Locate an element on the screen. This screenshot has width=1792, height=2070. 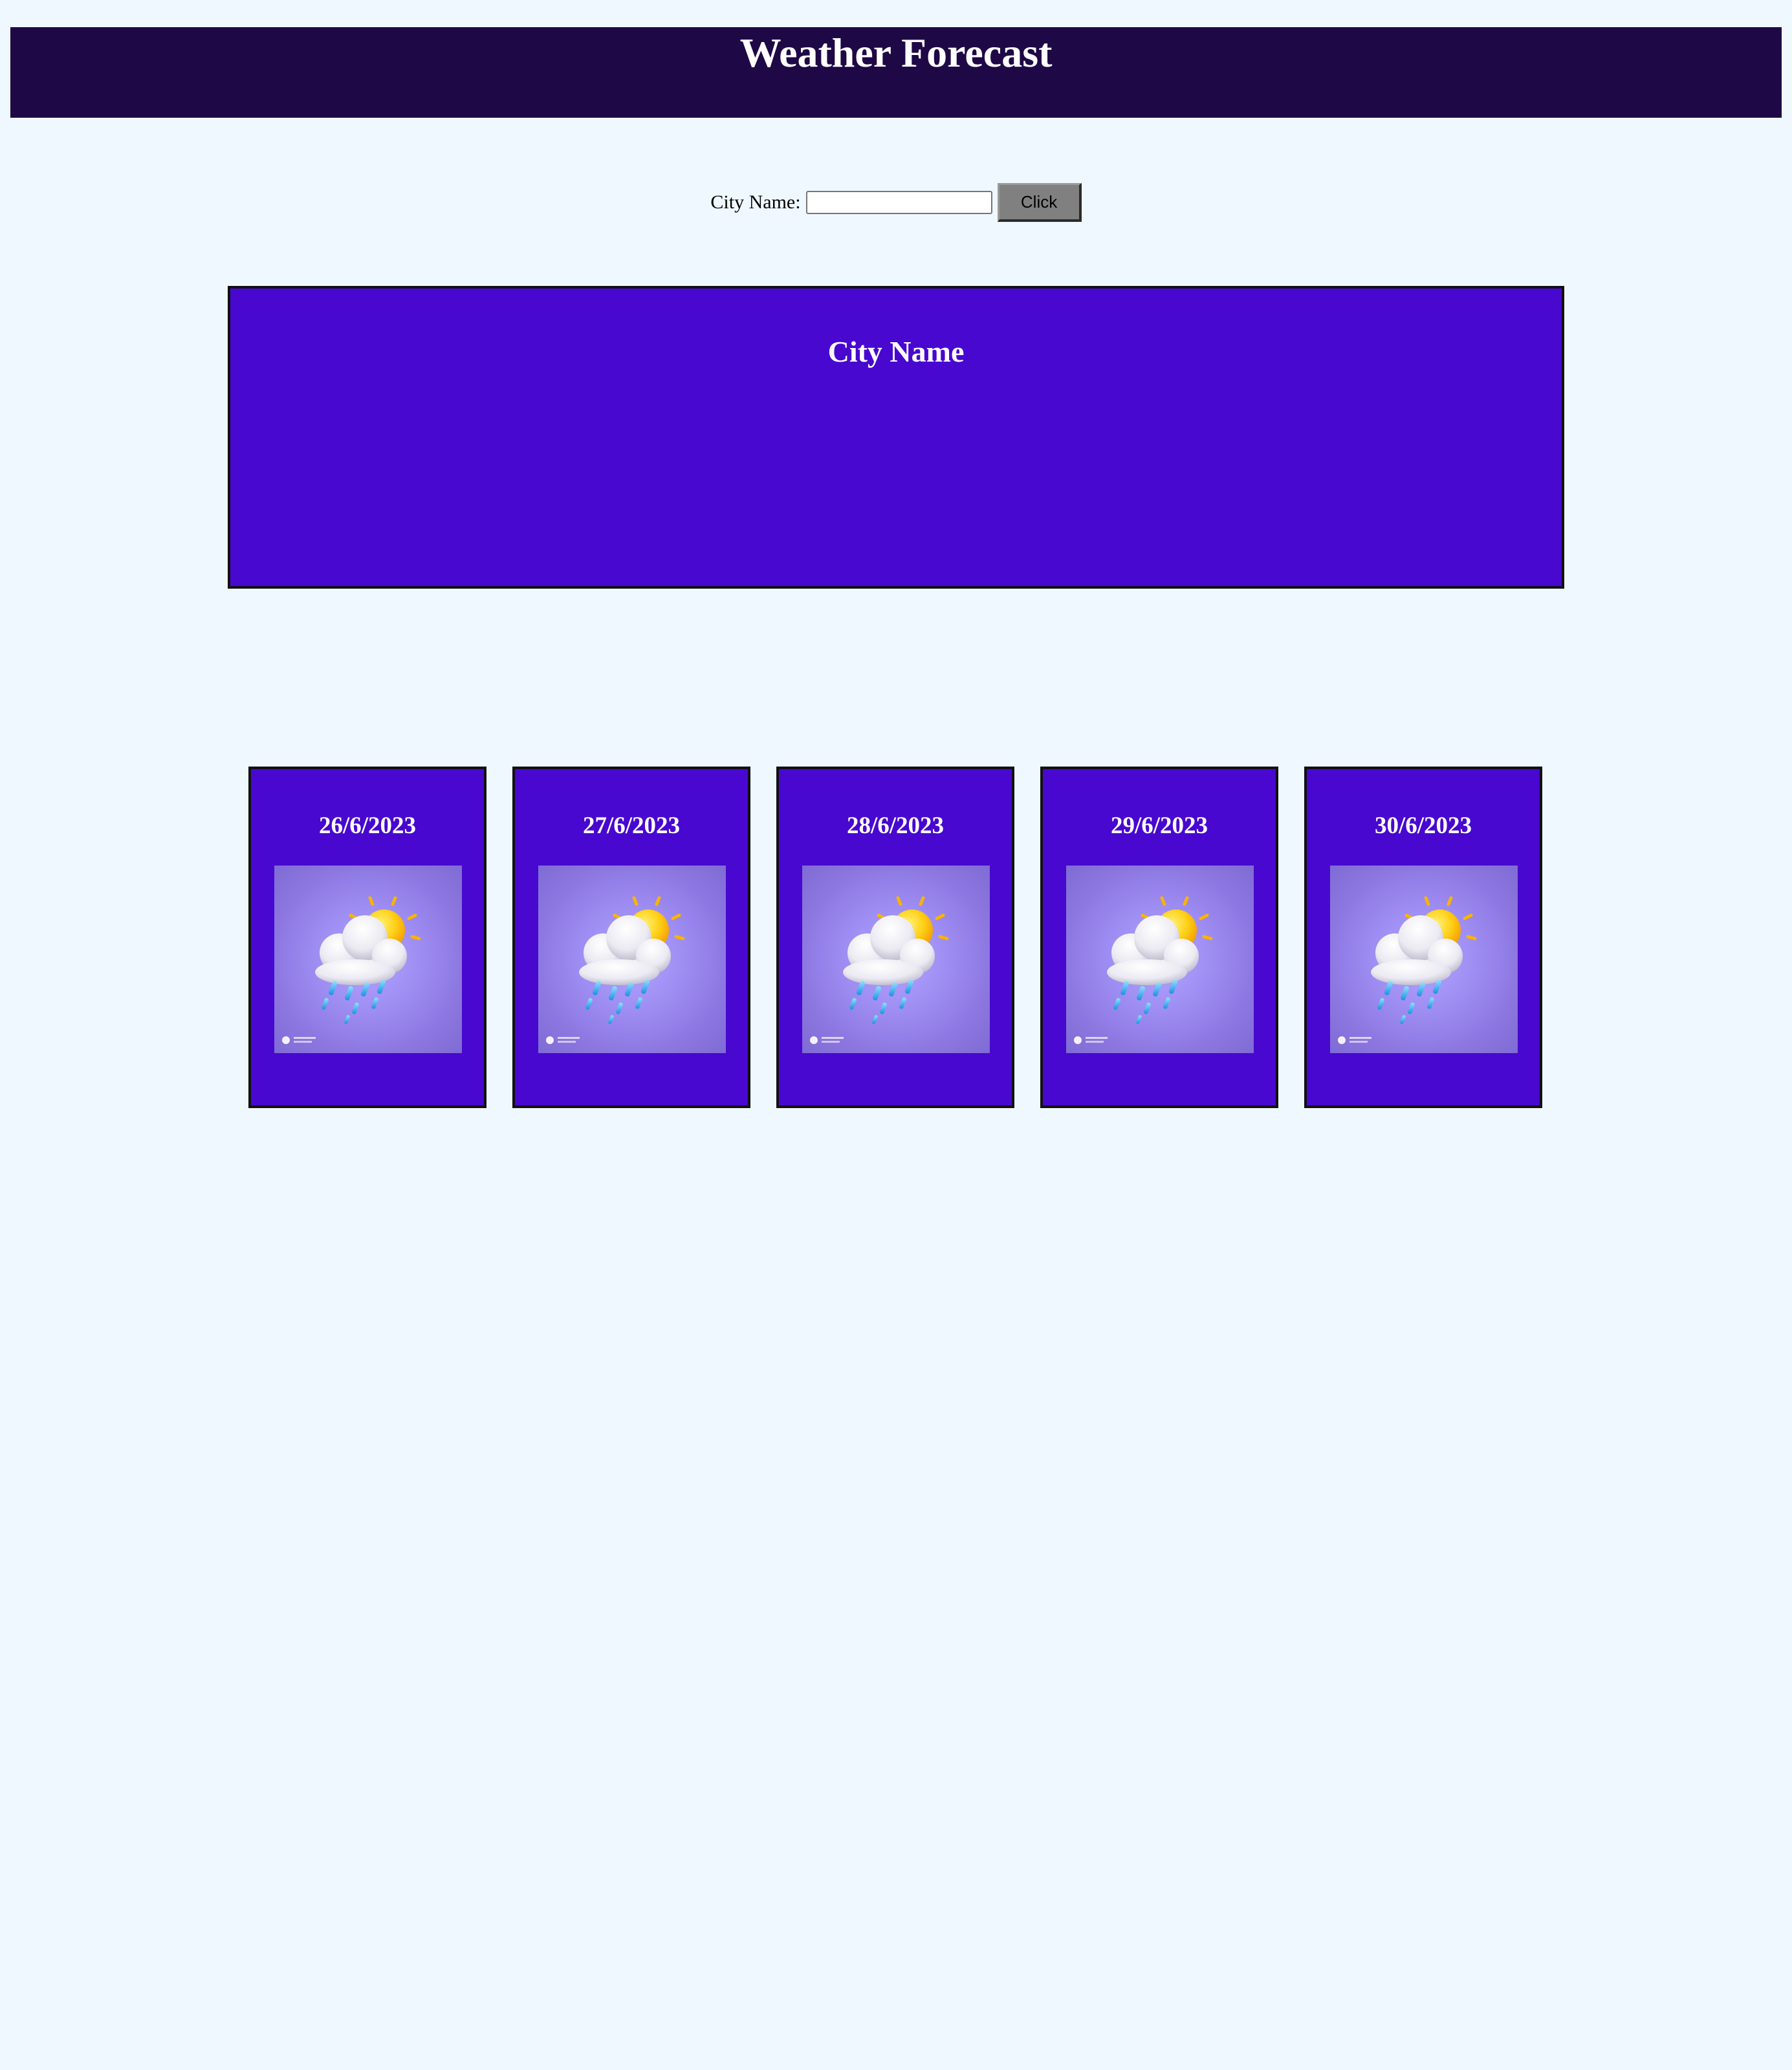
forecast-card: 26/6/2023 is located at coordinates (367, 937).